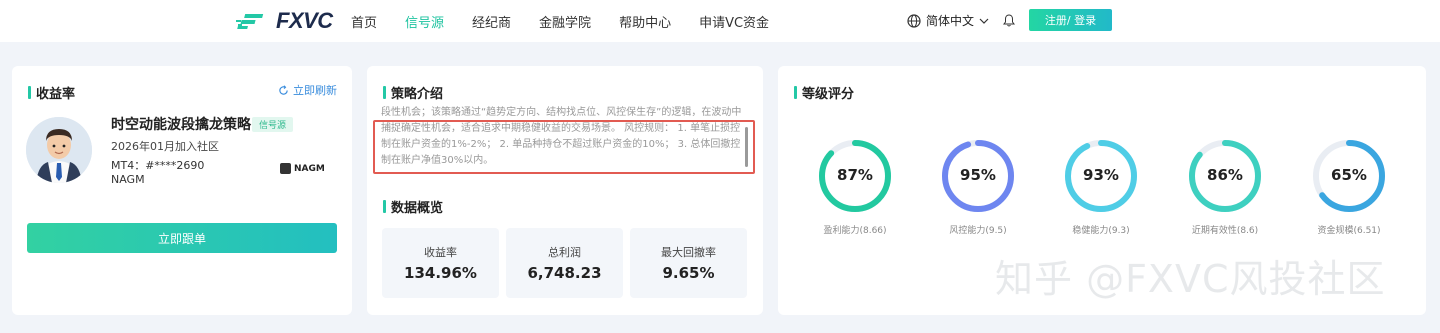  What do you see at coordinates (1009, 20) in the screenshot?
I see `bell-icon` at bounding box center [1009, 20].